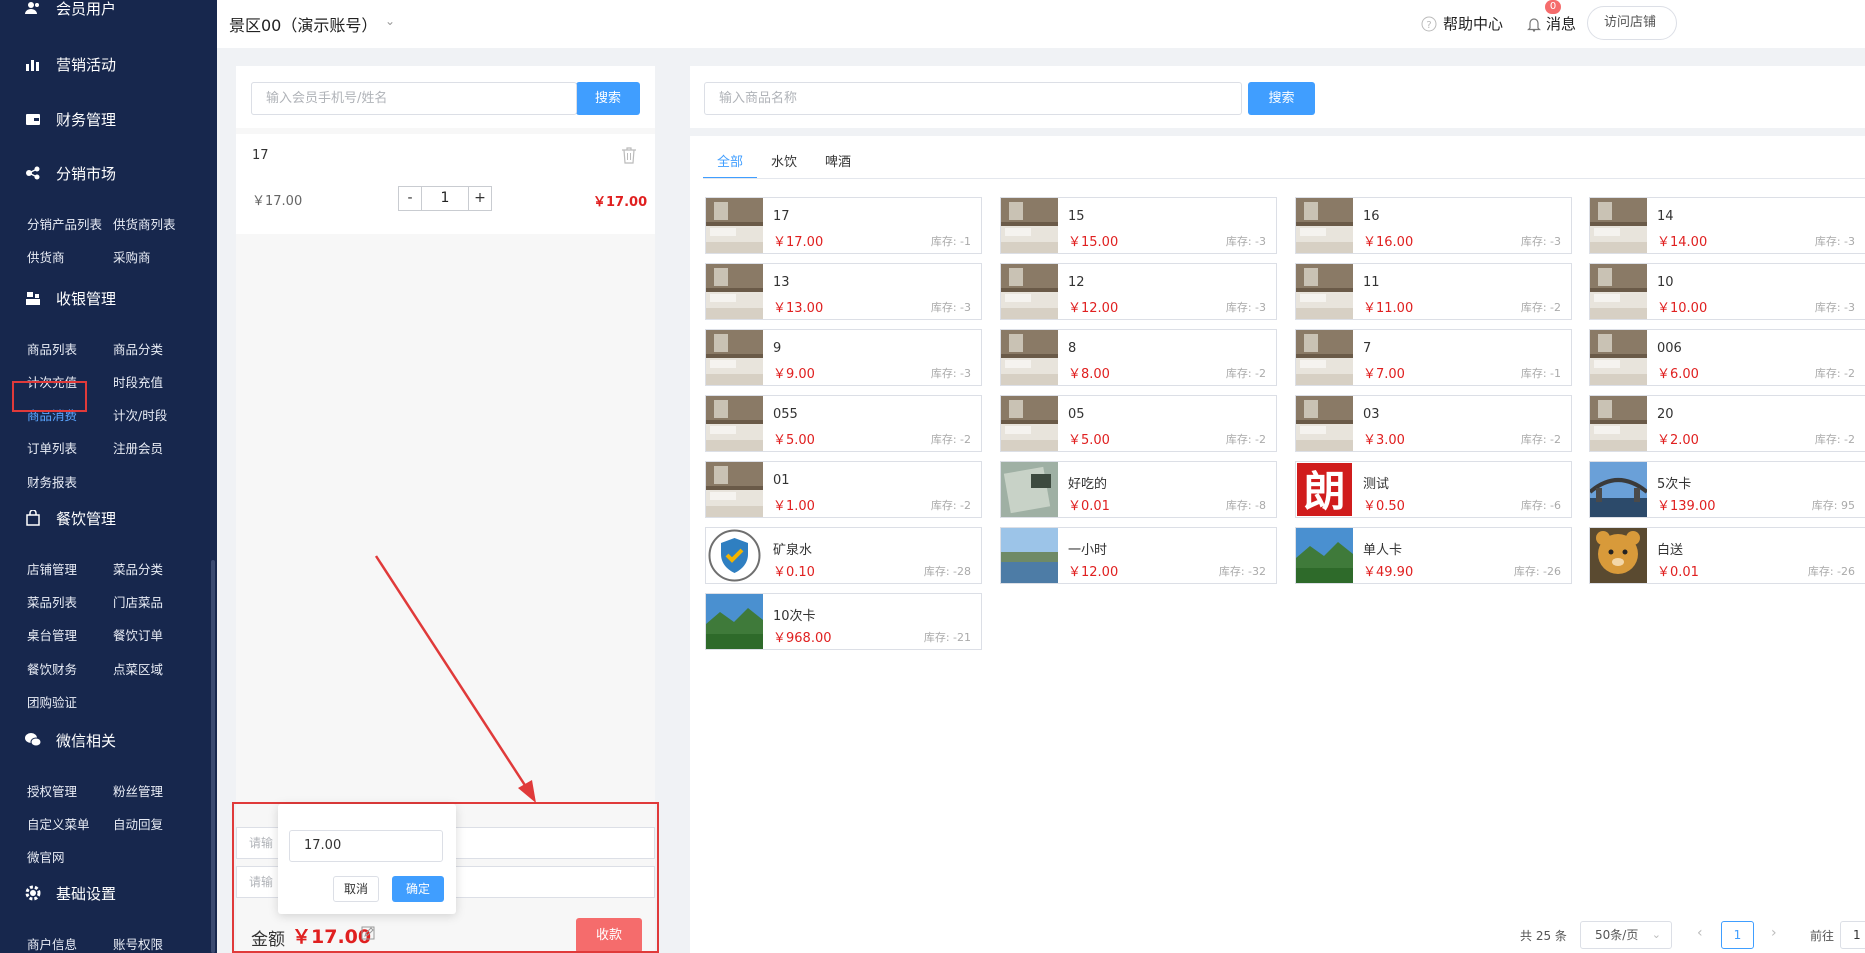  Describe the element at coordinates (843, 555) in the screenshot. I see `product-card: 矿泉水 ￥0.10 库存: -28` at that location.